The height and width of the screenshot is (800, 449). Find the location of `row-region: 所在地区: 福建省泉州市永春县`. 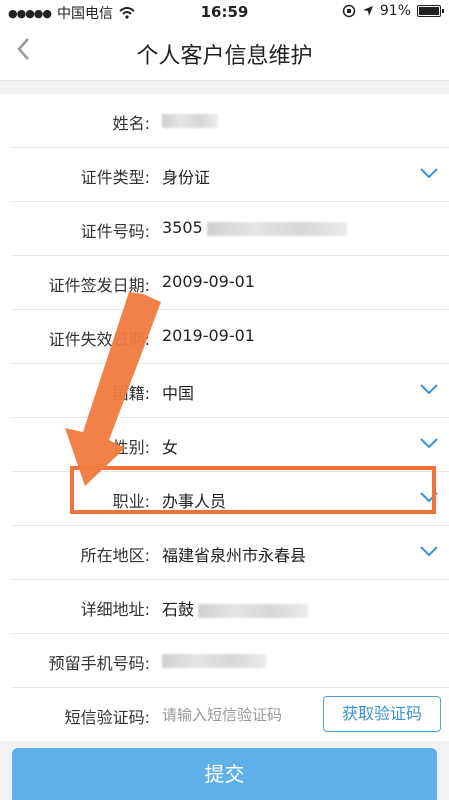

row-region: 所在地区: 福建省泉州市永春县 is located at coordinates (230, 553).